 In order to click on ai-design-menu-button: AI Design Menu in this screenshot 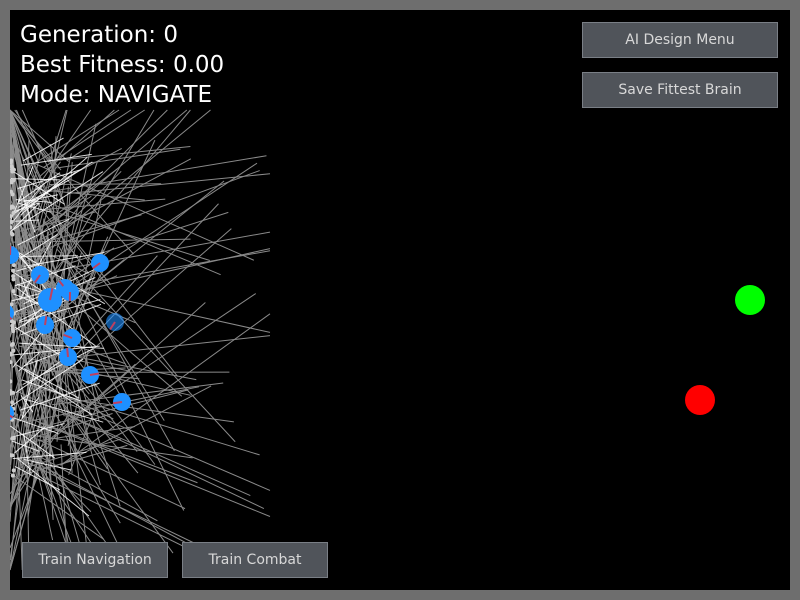, I will do `click(680, 40)`.